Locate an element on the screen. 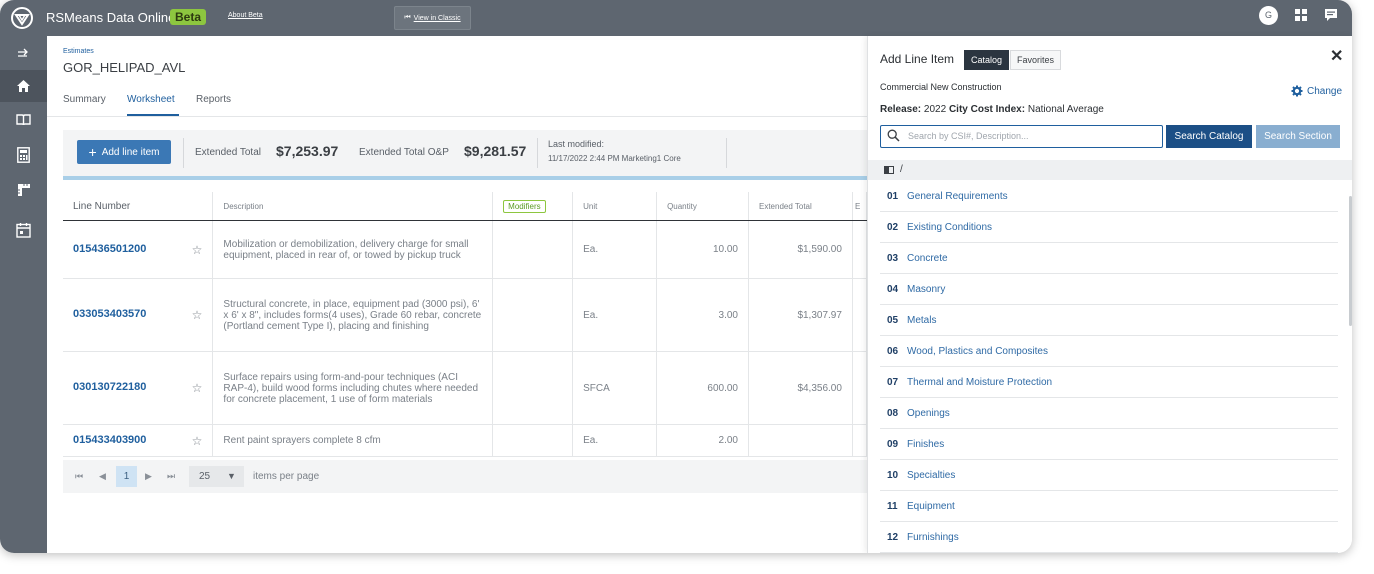 The image size is (1374, 574). list-item: 04 Masonry is located at coordinates (1109, 289).